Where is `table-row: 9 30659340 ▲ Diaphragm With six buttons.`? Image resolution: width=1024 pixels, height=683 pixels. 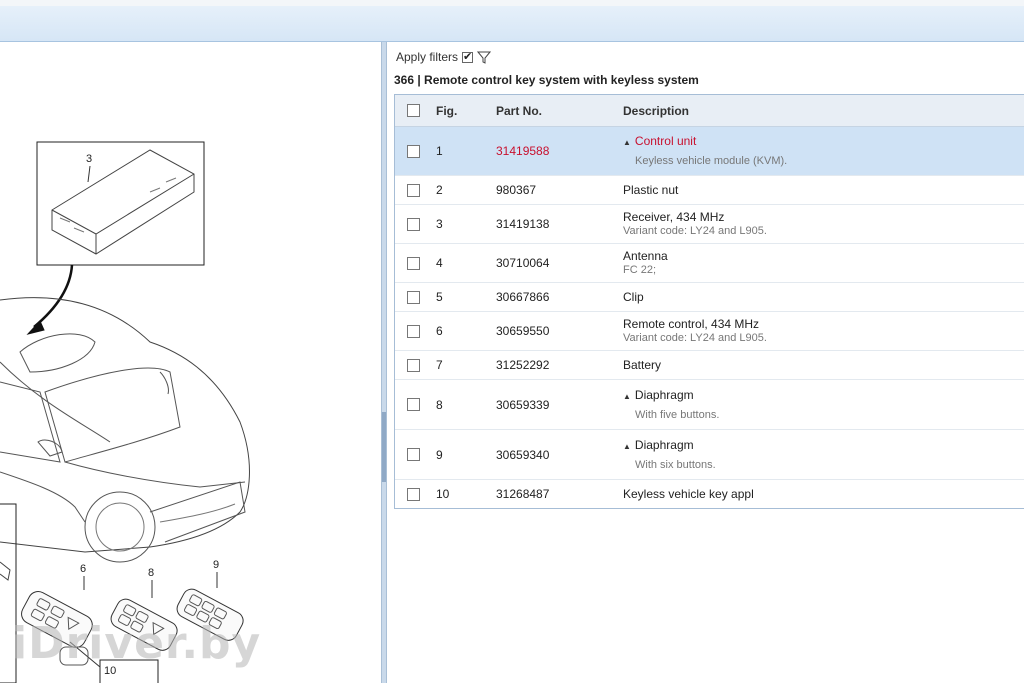 table-row: 9 30659340 ▲ Diaphragm With six buttons. is located at coordinates (709, 455).